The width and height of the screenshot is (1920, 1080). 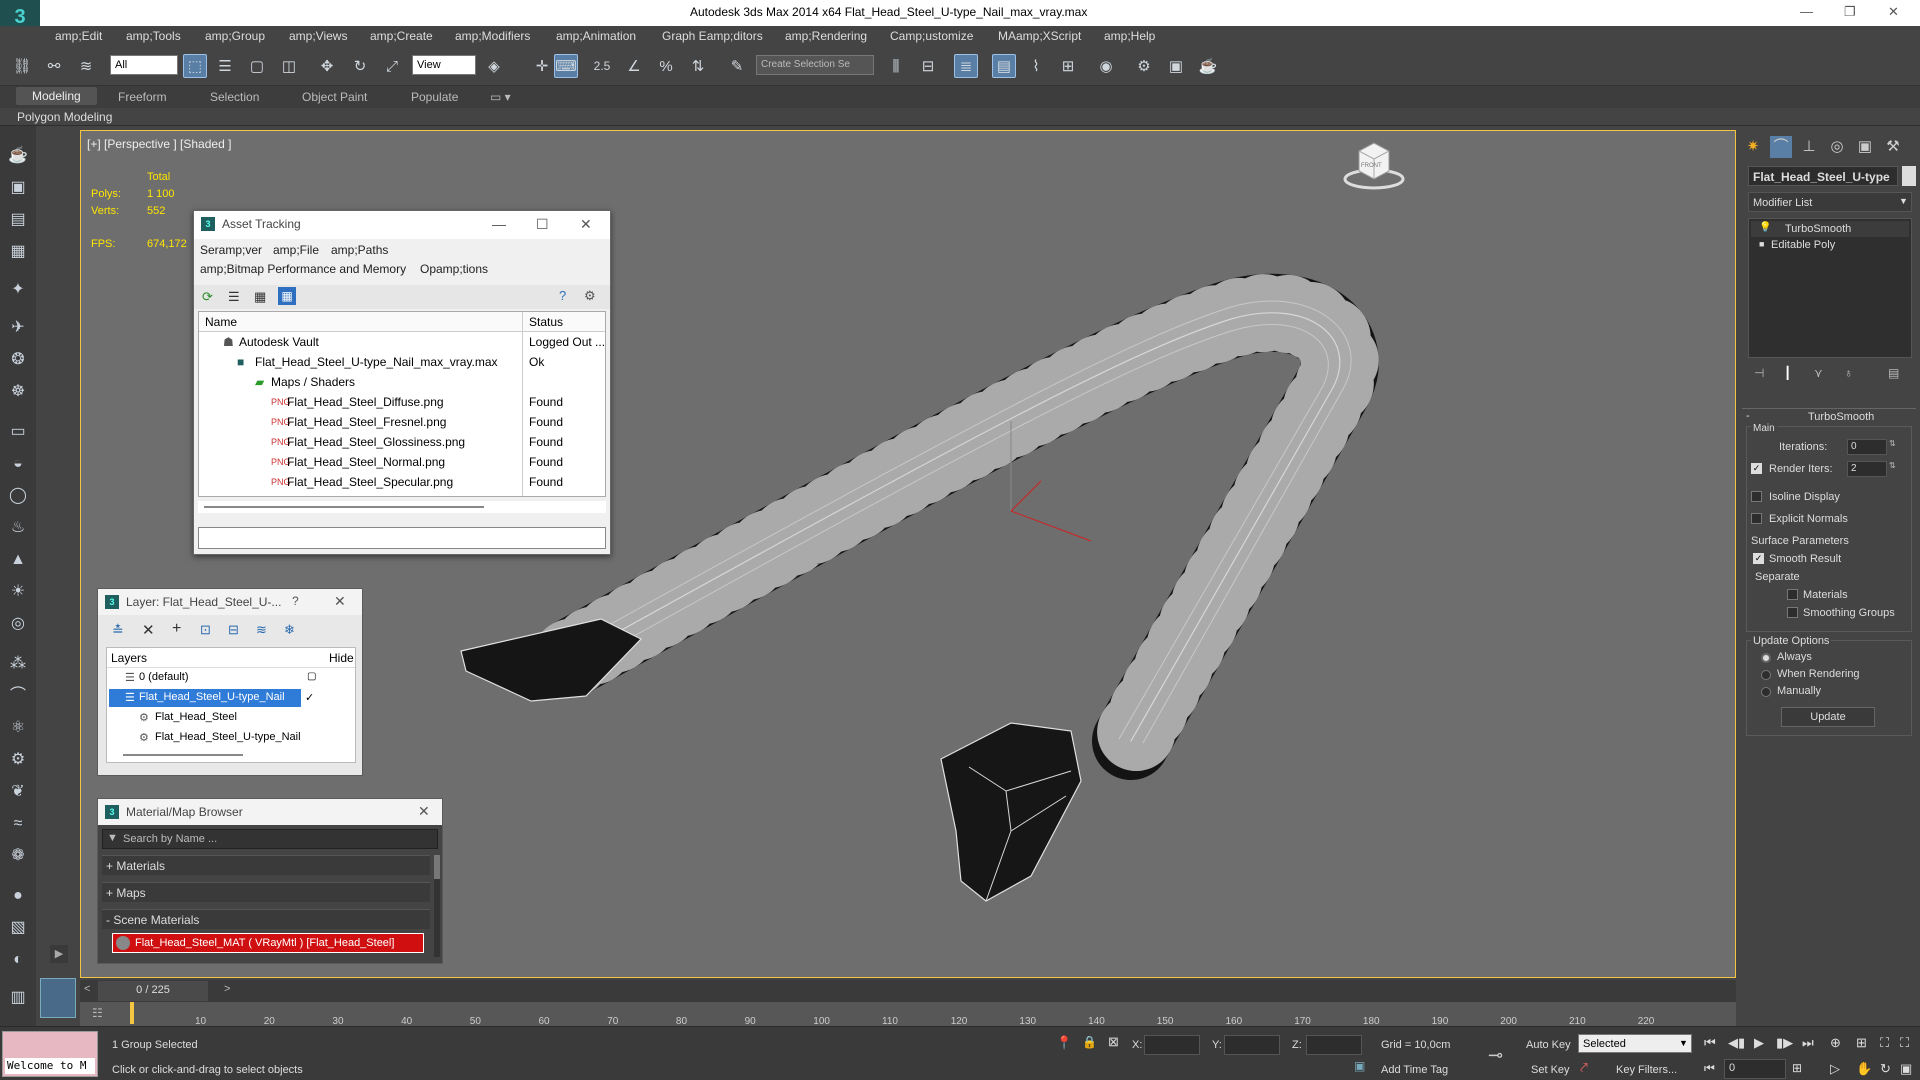 I want to click on table-view-icon: ▦, so click(x=287, y=296).